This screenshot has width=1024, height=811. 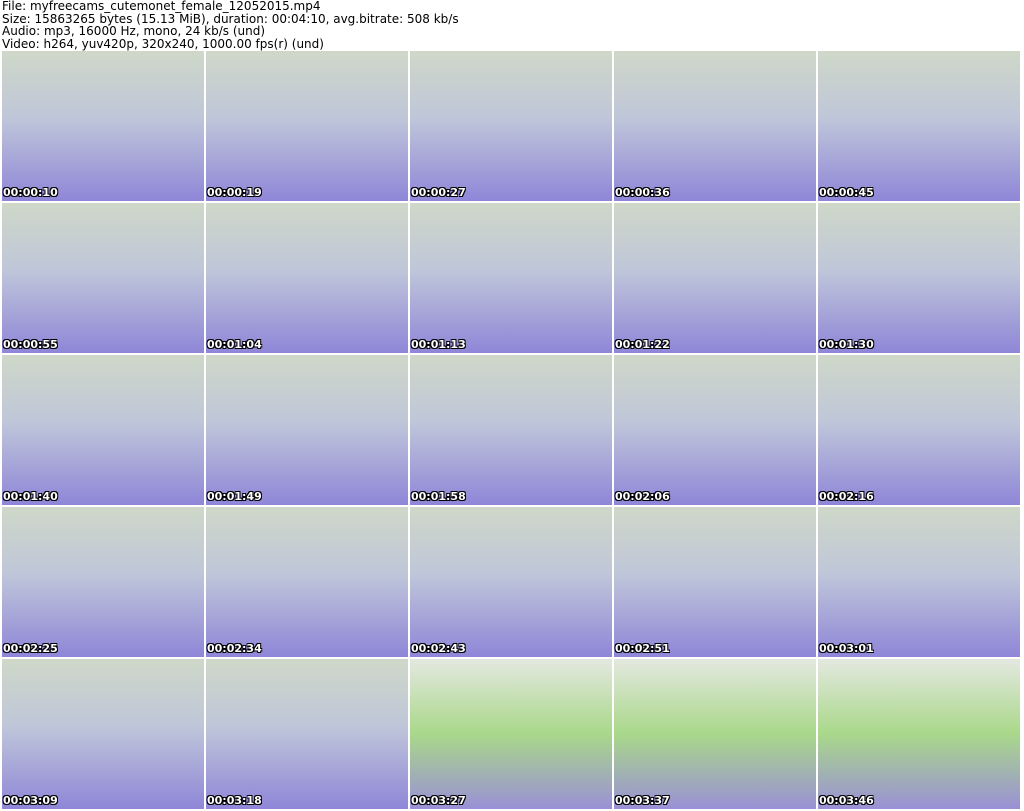 I want to click on timestamp: 00:03:09, so click(x=30, y=800).